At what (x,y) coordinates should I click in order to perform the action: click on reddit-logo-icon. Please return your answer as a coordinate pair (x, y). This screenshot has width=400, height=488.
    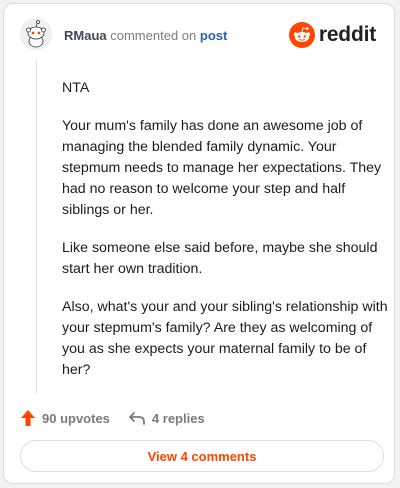
    Looking at the image, I should click on (301, 35).